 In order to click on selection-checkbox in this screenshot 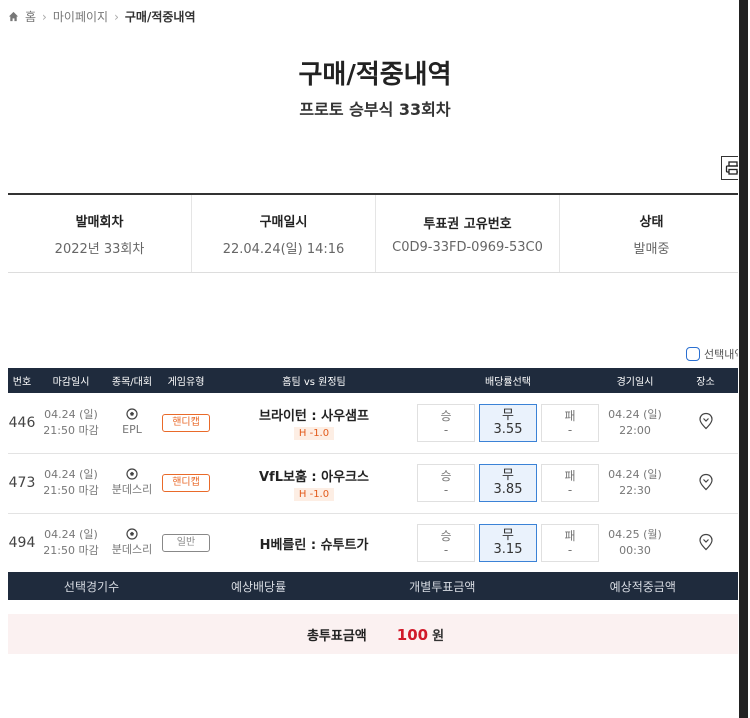, I will do `click(693, 354)`.